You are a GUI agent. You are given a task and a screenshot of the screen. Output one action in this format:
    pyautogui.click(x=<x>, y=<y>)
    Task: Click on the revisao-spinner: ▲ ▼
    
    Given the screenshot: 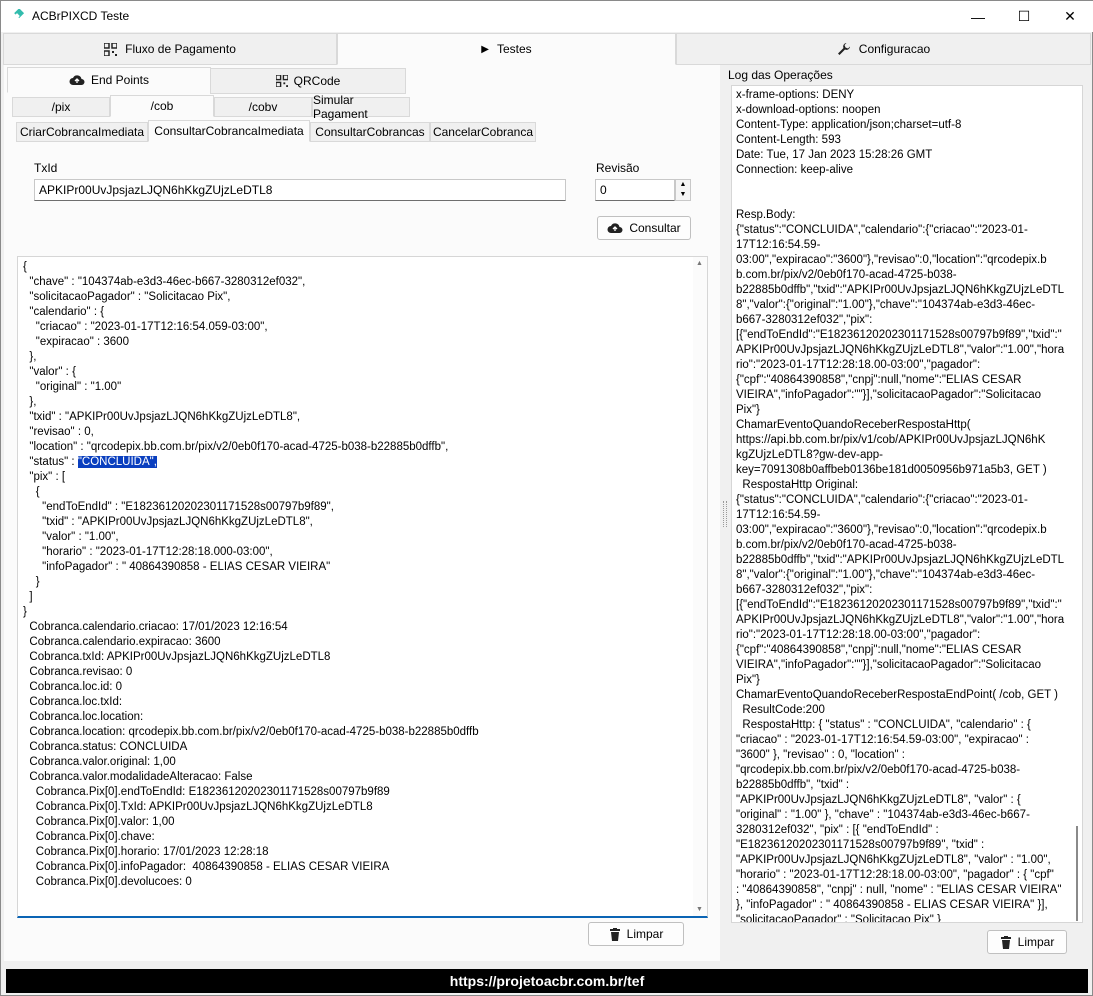 What is the action you would take?
    pyautogui.click(x=683, y=190)
    